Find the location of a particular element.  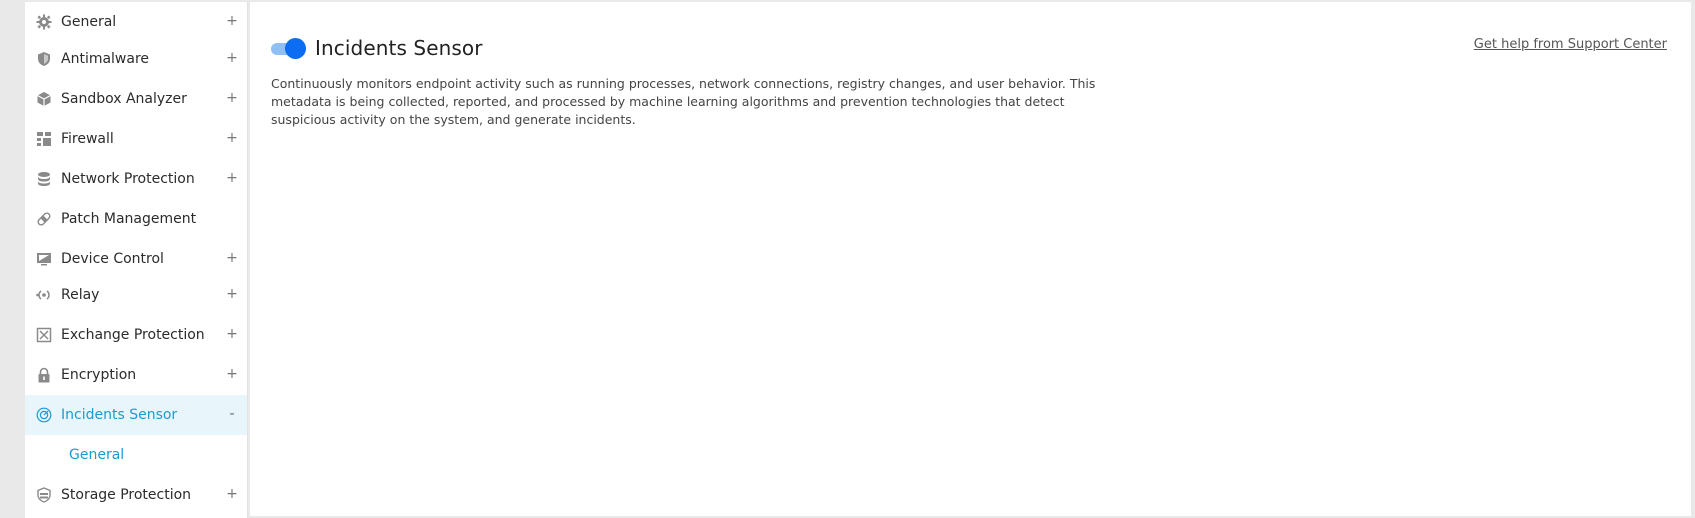

sidebar-item-label: Firewall is located at coordinates (87, 139).